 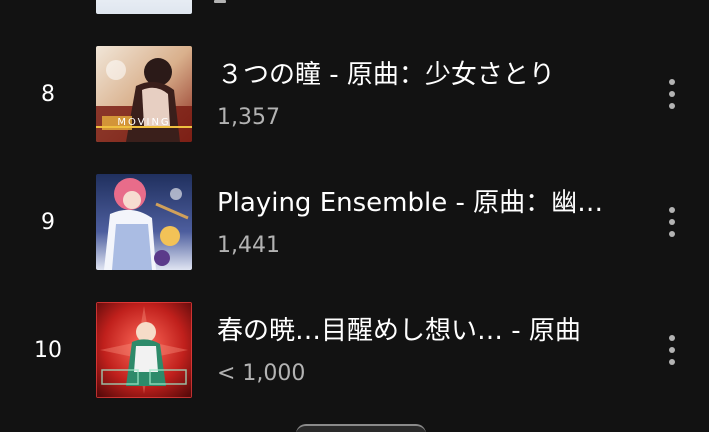 I want to click on track-plays: 1,441, so click(x=248, y=245).